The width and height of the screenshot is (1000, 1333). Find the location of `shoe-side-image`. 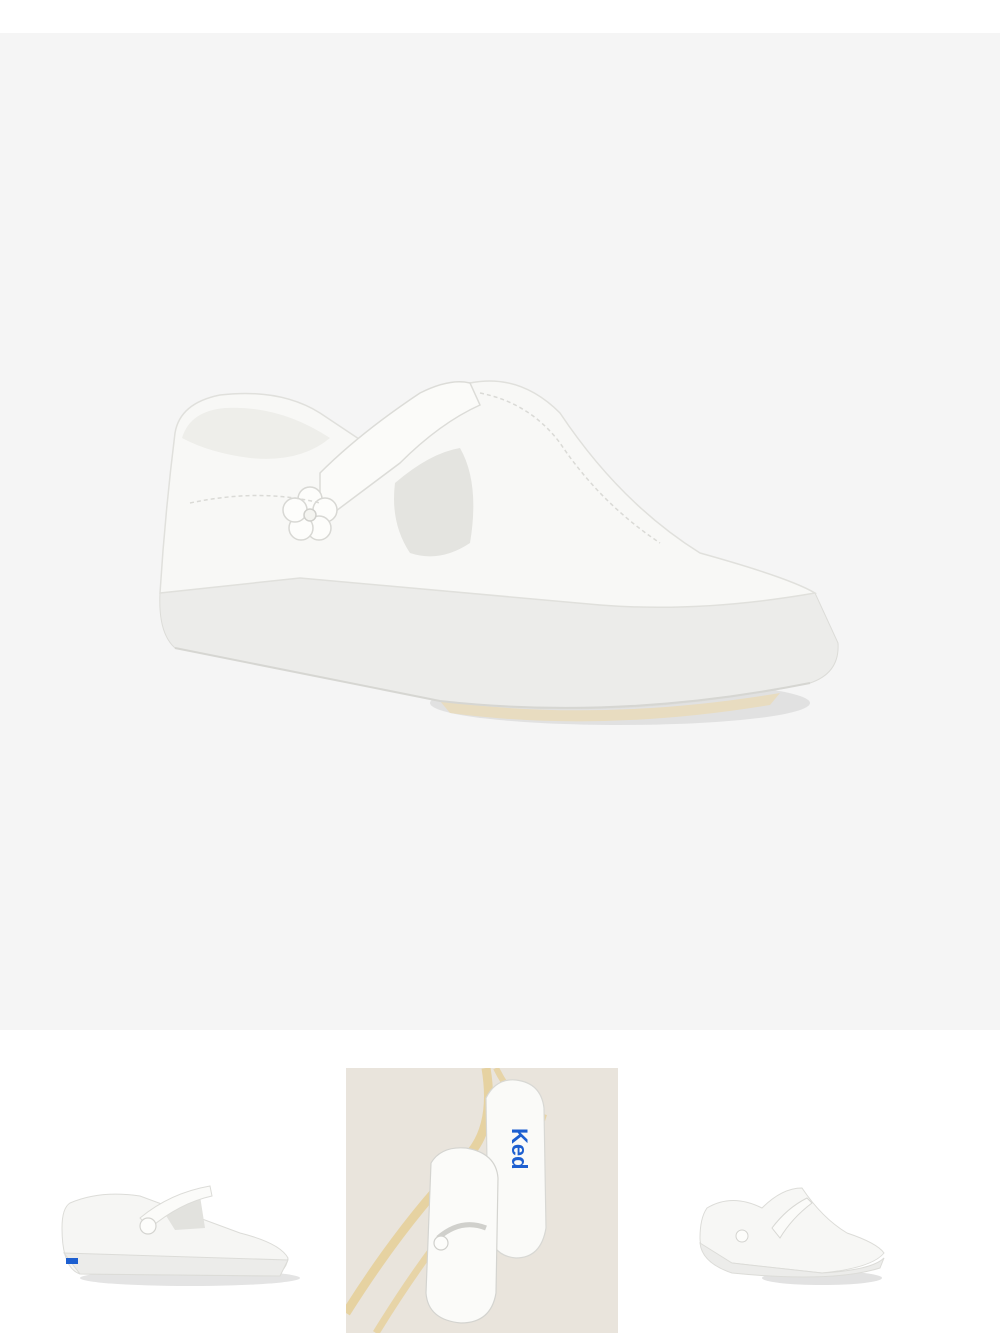

shoe-side-image is located at coordinates (180, 1235).